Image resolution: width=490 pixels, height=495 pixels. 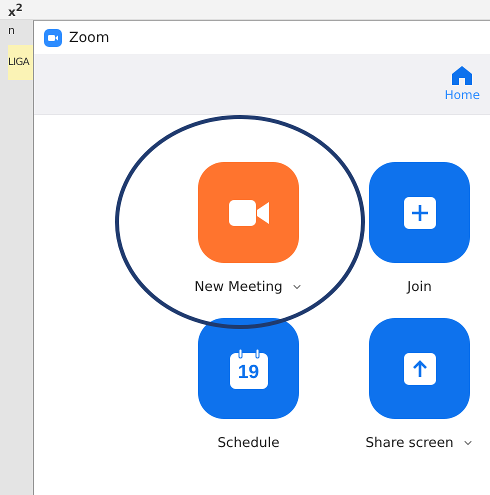 I want to click on action-button: 19, so click(x=248, y=368).